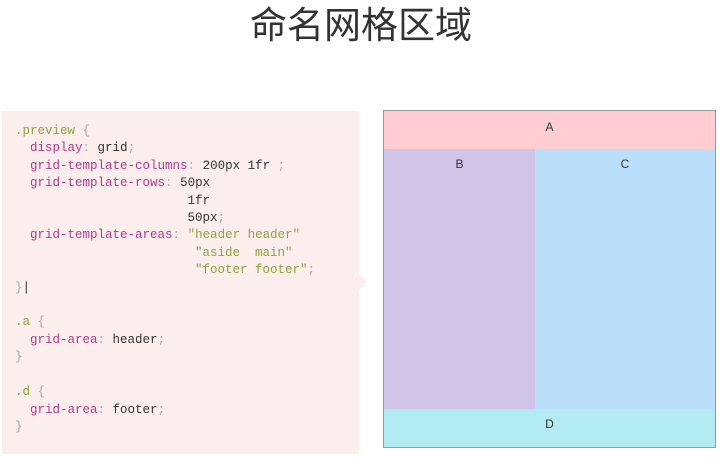 Image resolution: width=722 pixels, height=461 pixels. Describe the element at coordinates (251, 270) in the screenshot. I see `code-value-areas-3: "footer footer"` at that location.